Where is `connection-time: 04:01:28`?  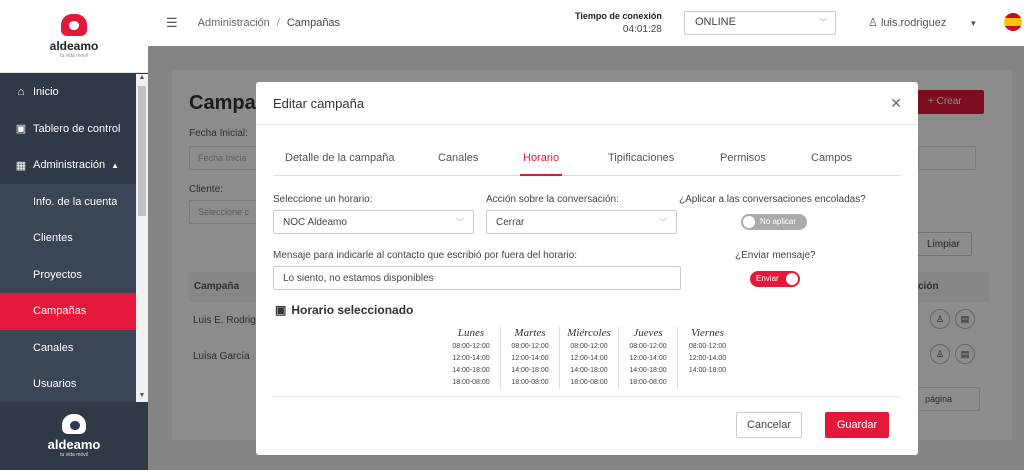
connection-time: 04:01:28 is located at coordinates (642, 29).